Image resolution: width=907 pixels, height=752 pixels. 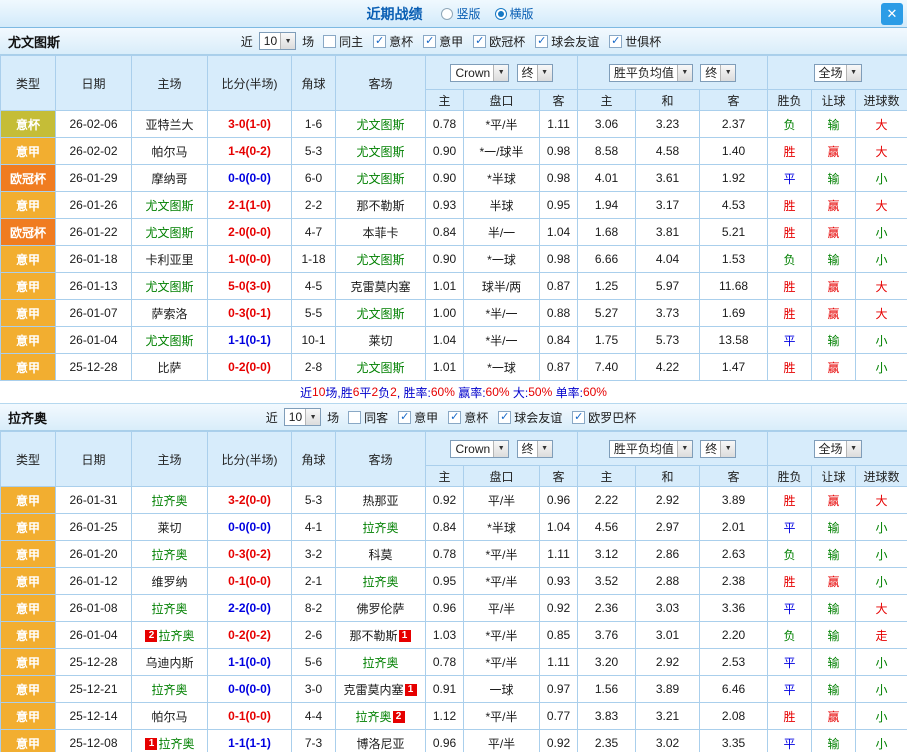 I want to click on handicap-line: *平/半, so click(x=501, y=554).